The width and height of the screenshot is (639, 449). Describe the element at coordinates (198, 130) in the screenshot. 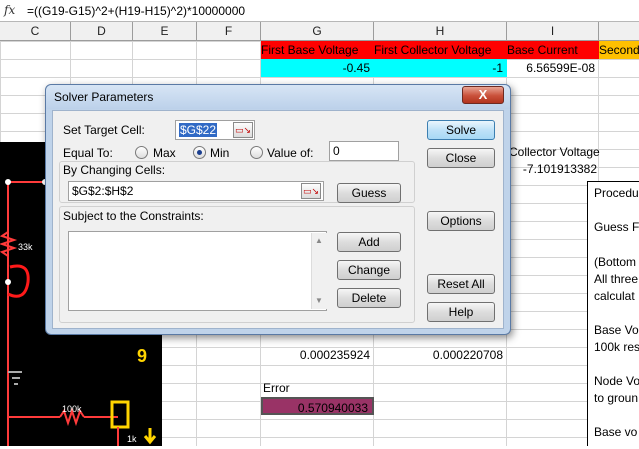

I see `target-cell-value: $G$22` at that location.